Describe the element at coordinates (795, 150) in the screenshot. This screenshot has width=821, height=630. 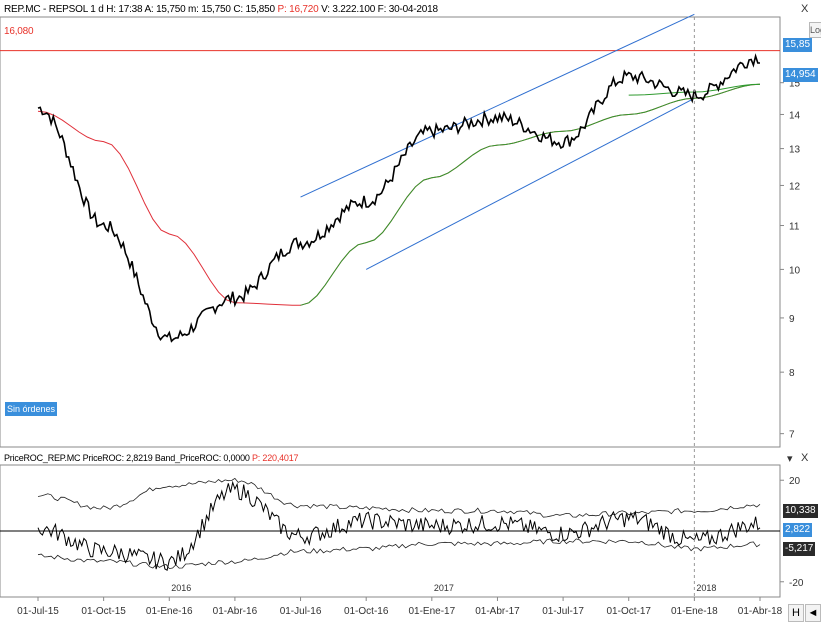
I see `price-tick-label: 13` at that location.